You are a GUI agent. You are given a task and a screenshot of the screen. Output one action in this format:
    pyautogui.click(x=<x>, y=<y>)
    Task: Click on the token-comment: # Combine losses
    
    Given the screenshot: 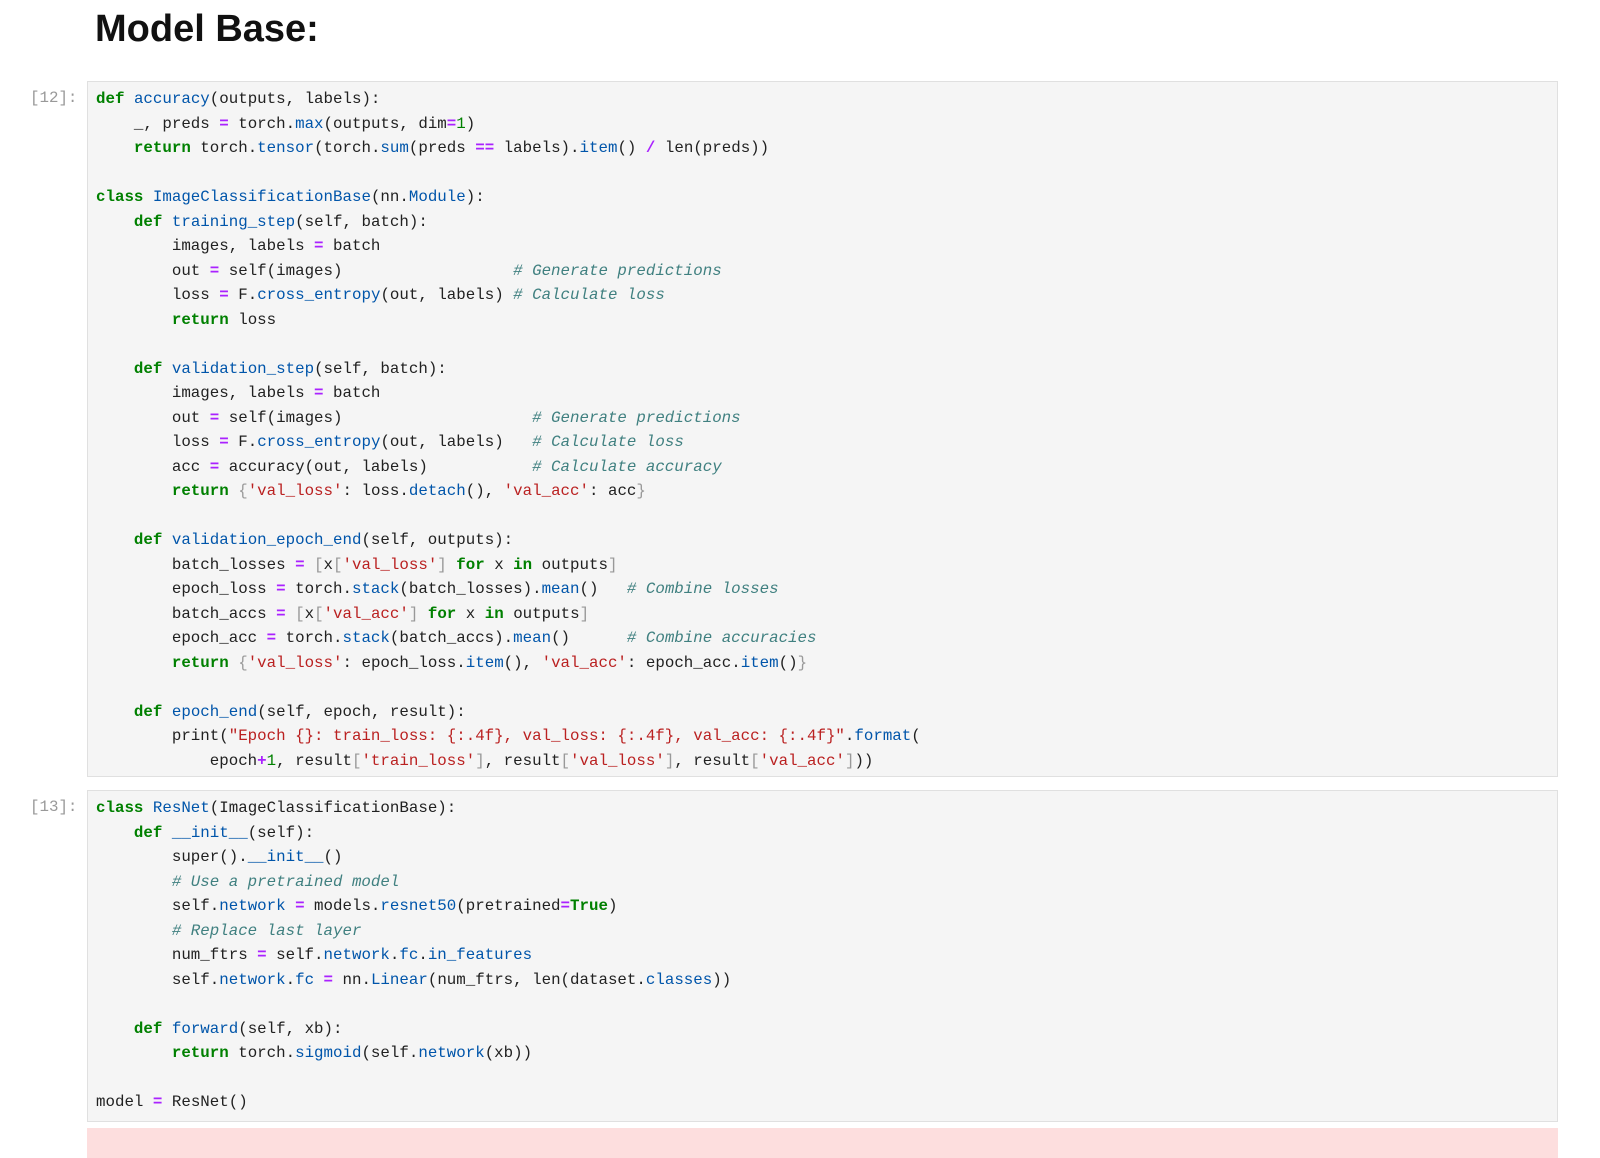 What is the action you would take?
    pyautogui.click(x=702, y=589)
    